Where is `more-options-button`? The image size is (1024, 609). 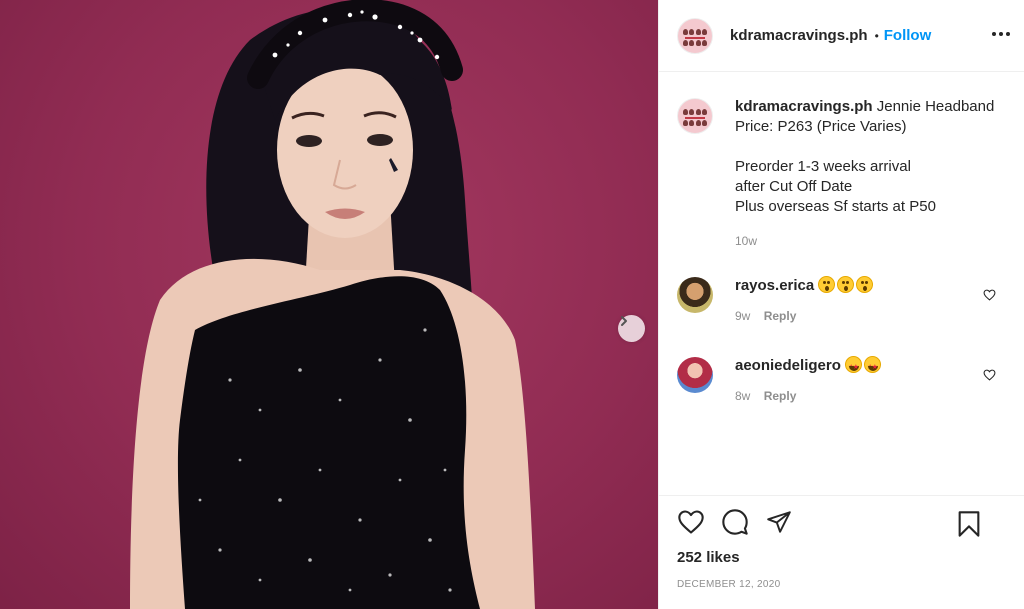 more-options-button is located at coordinates (1001, 36).